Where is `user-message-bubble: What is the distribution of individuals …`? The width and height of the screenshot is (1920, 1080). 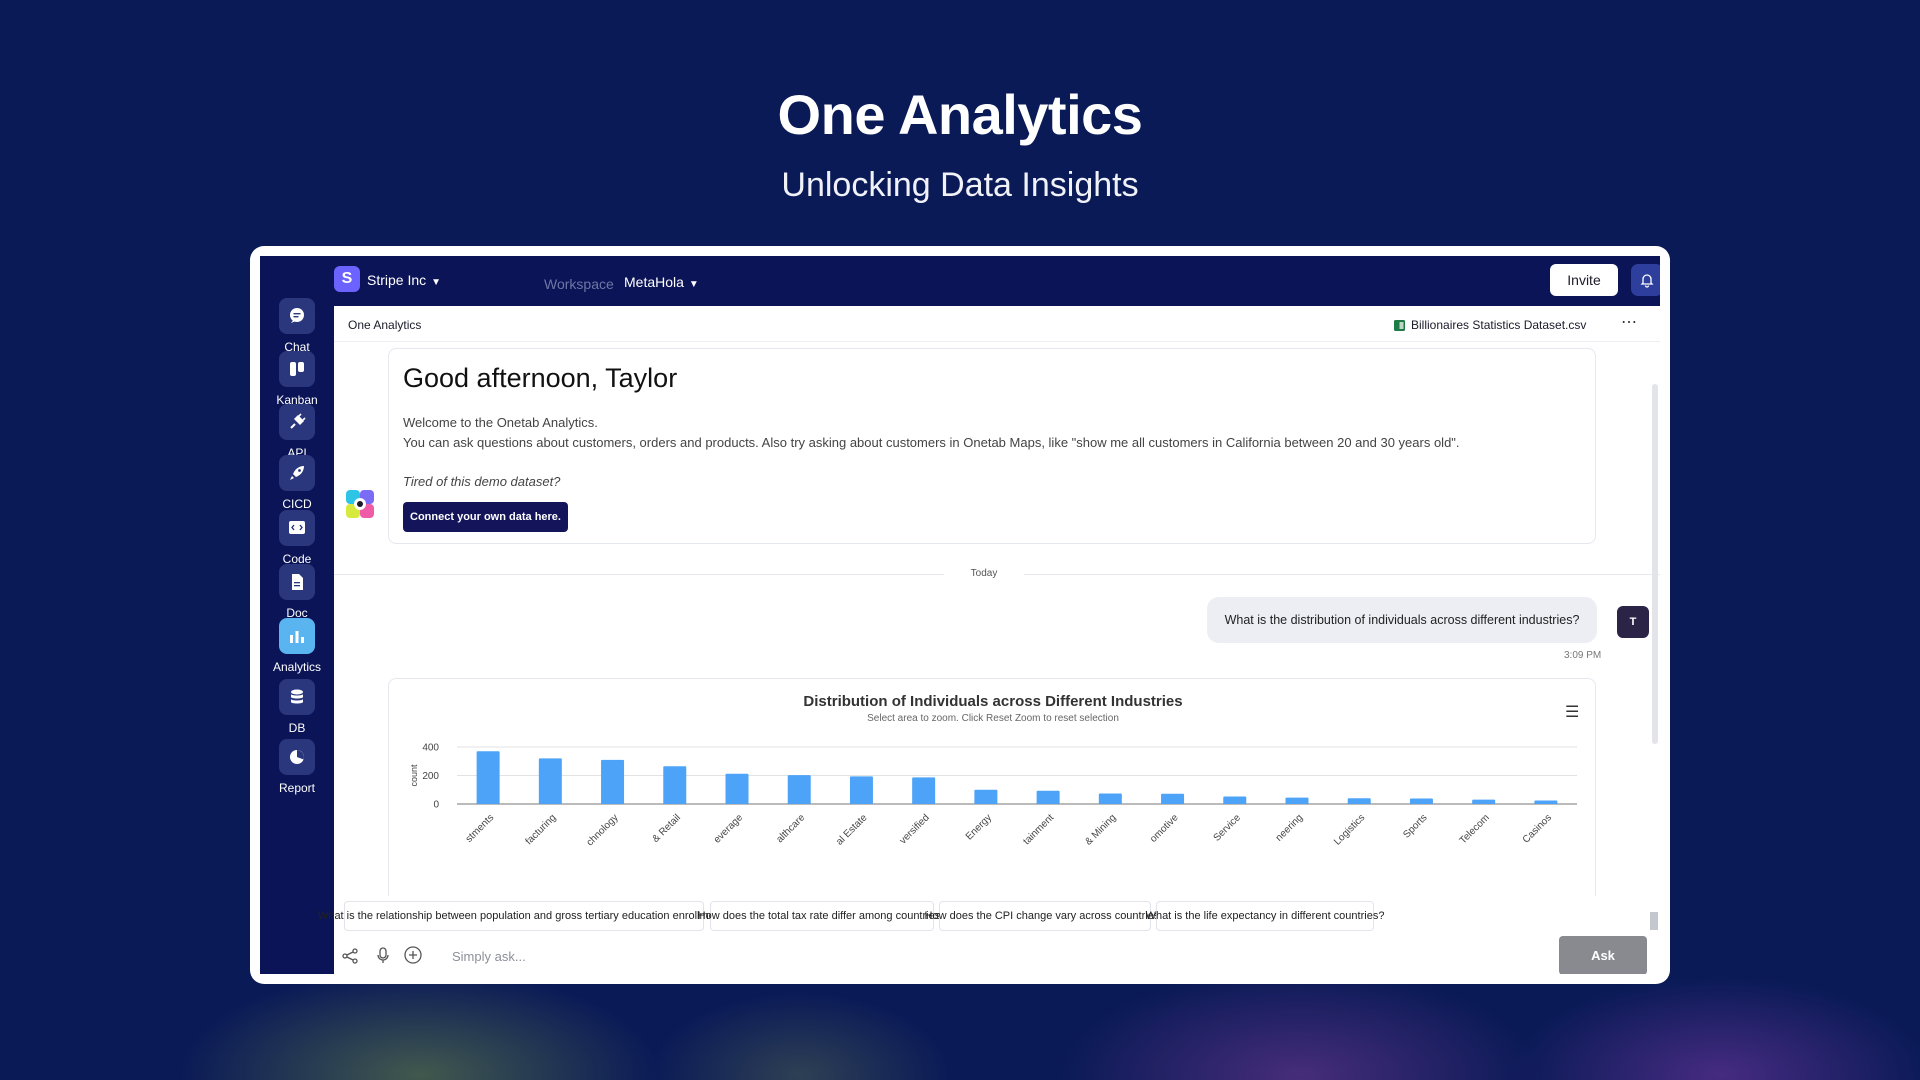 user-message-bubble: What is the distribution of individuals … is located at coordinates (1402, 620).